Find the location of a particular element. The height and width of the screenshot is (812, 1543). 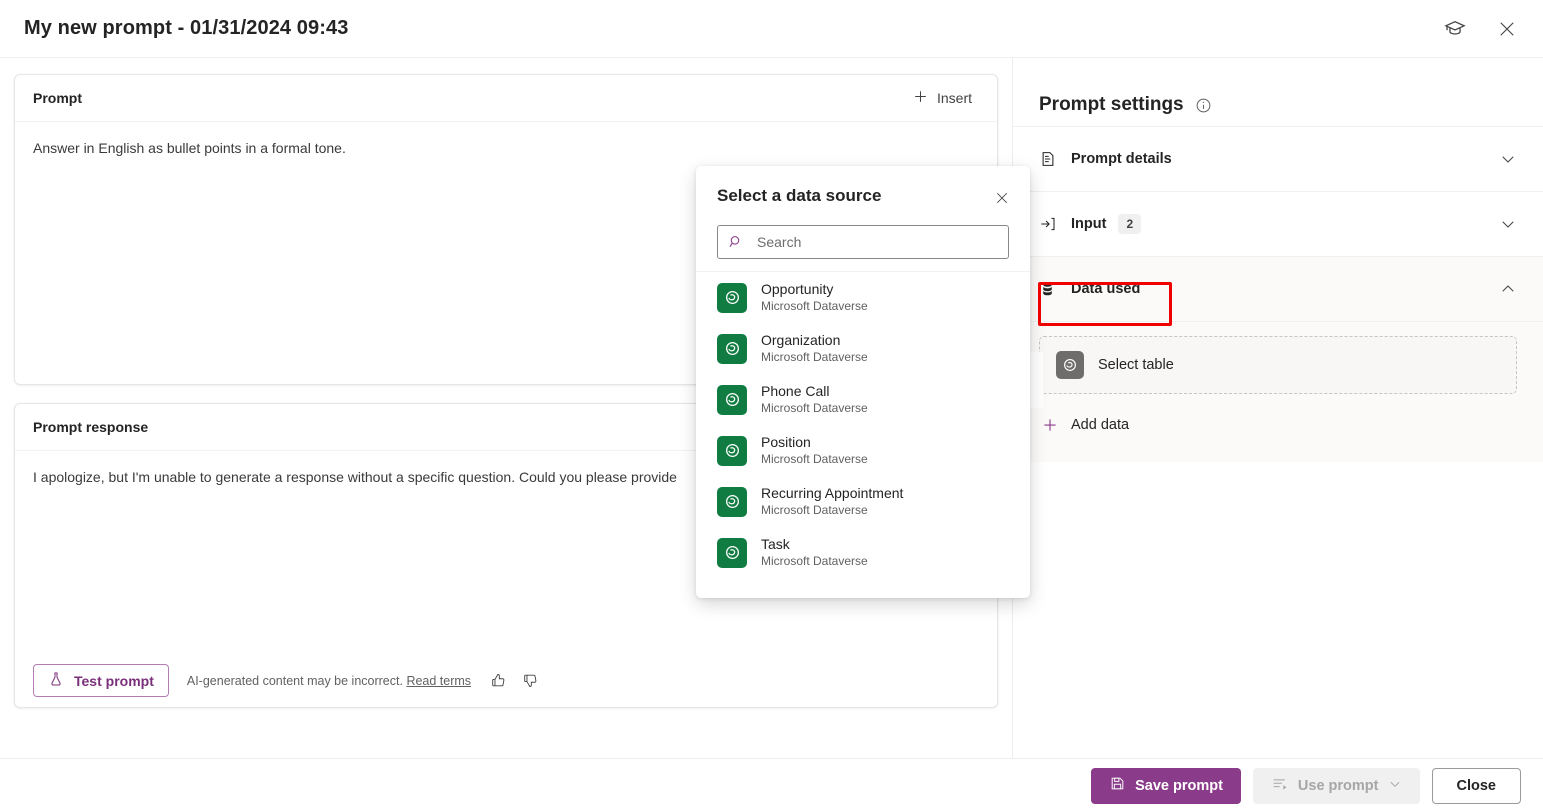

prompt-card-label: Prompt is located at coordinates (57, 98).